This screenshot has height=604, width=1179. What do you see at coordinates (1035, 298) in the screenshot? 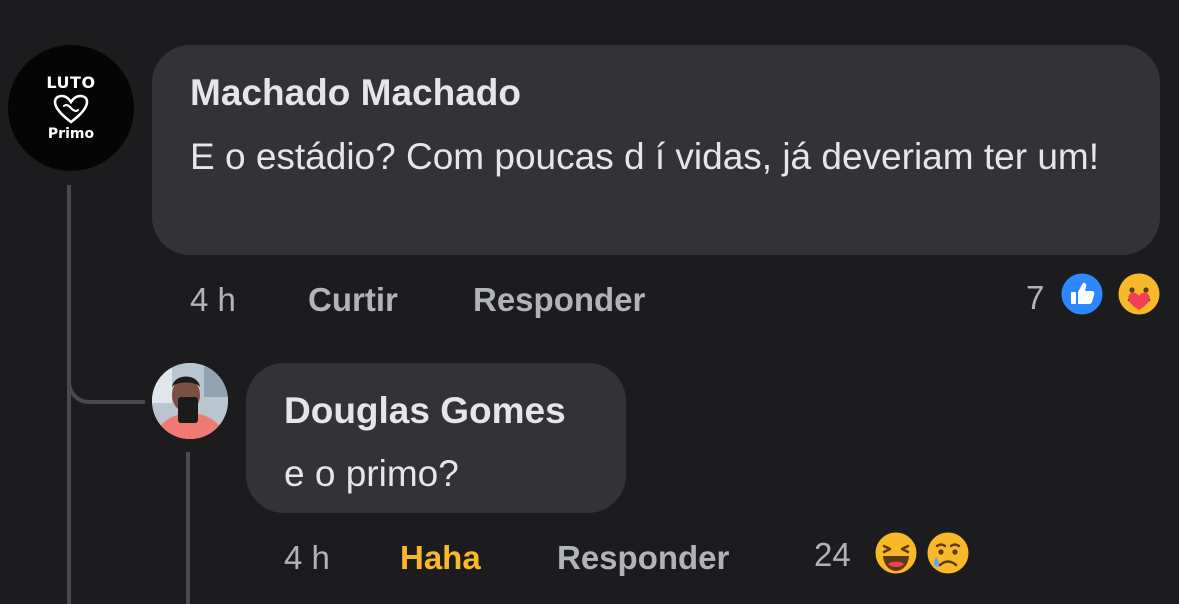
I see `reaction-count: 7` at bounding box center [1035, 298].